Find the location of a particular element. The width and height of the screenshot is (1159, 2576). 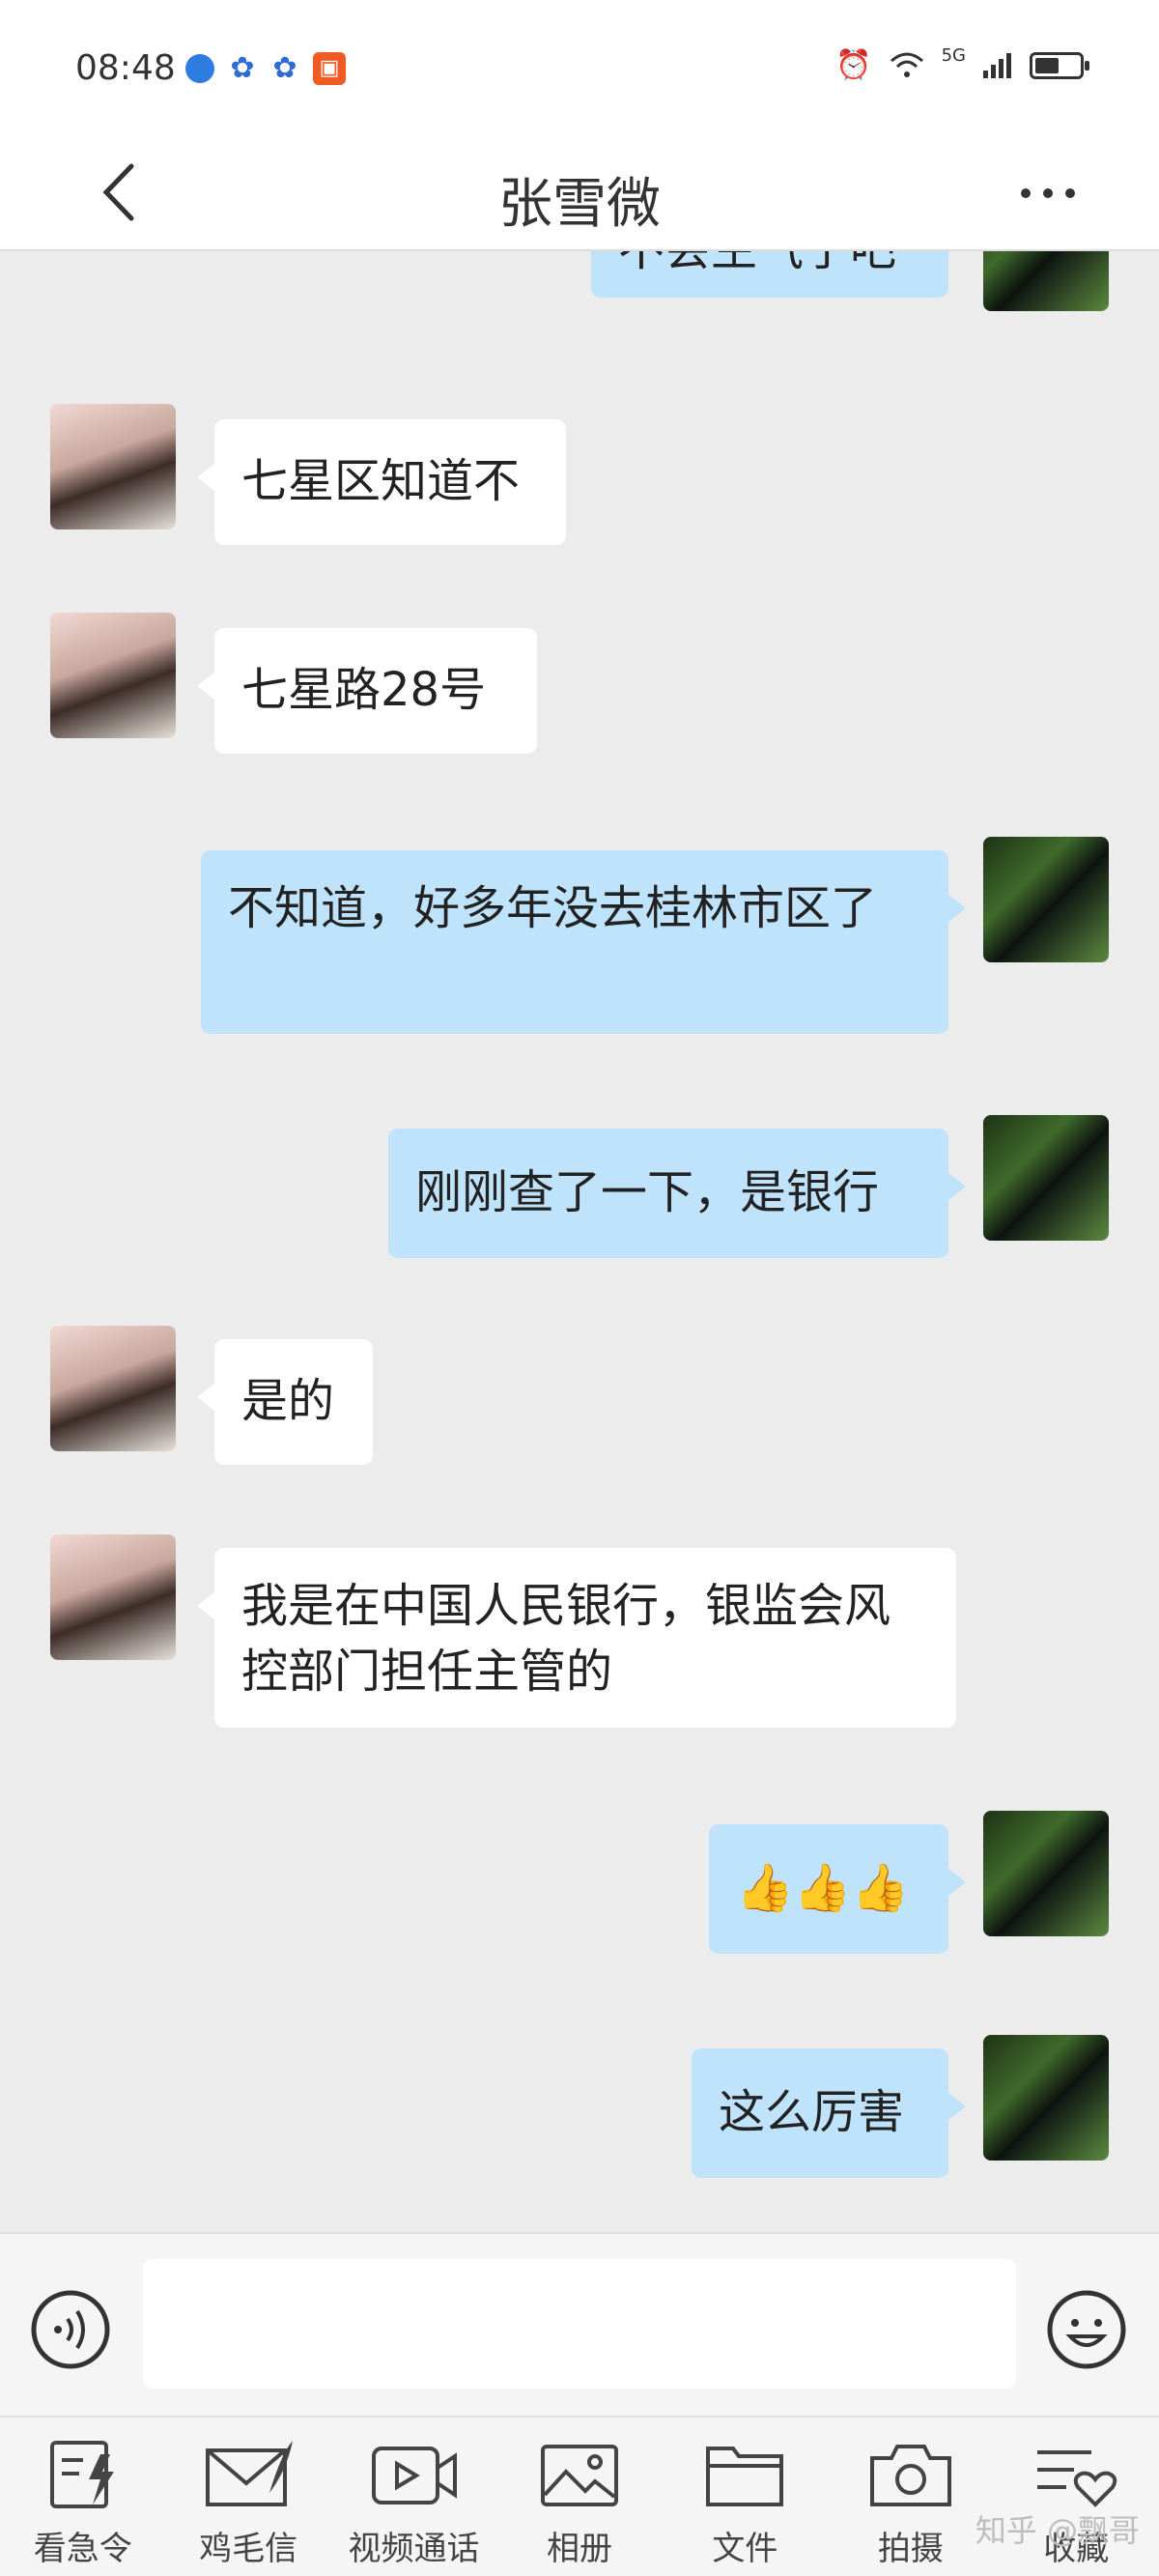

toolbar-label: 鸡毛信 is located at coordinates (249, 2549).